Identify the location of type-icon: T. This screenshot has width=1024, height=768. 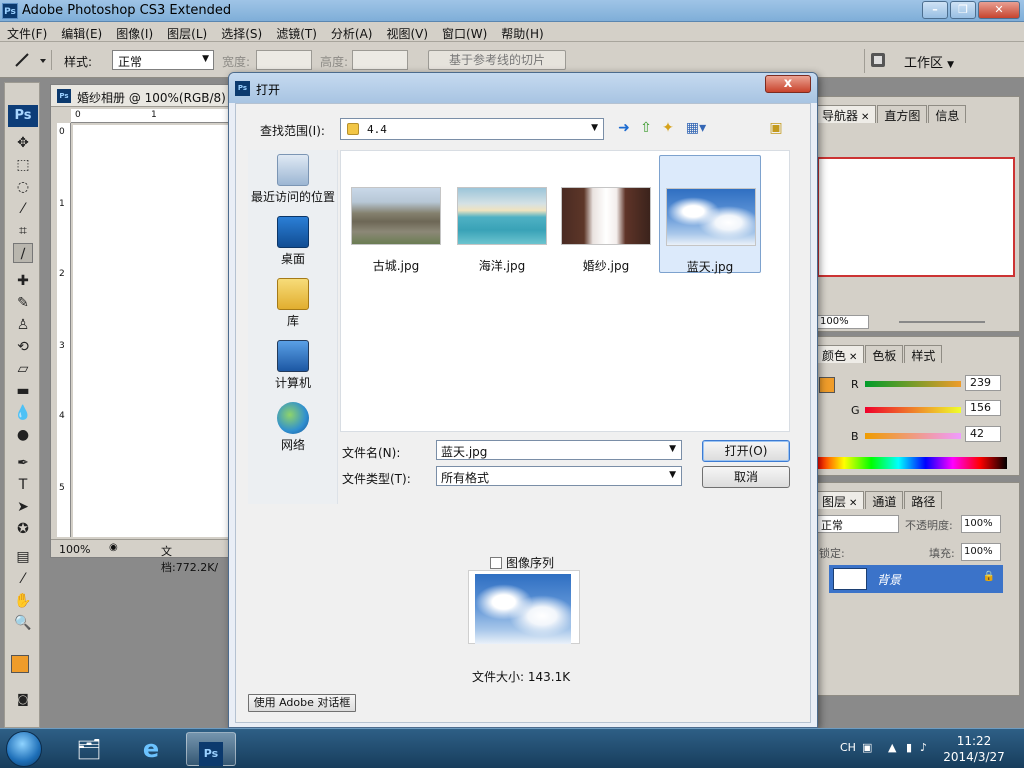
(23, 485).